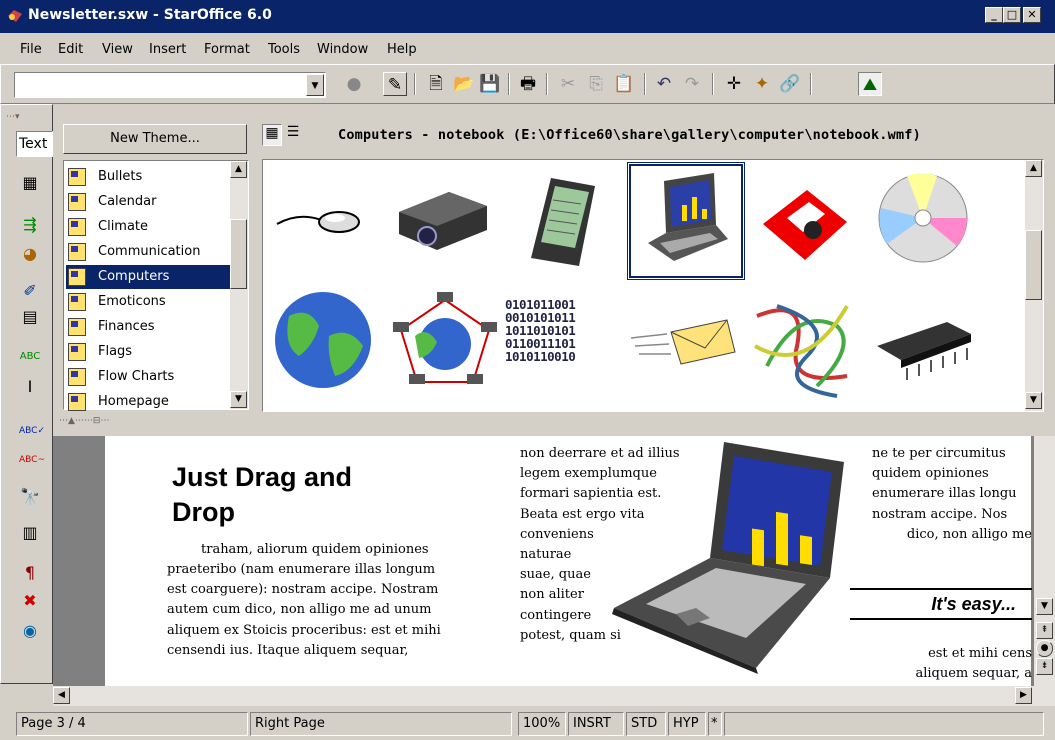 This screenshot has height=740, width=1055. I want to click on thumb-notebook, so click(686, 221).